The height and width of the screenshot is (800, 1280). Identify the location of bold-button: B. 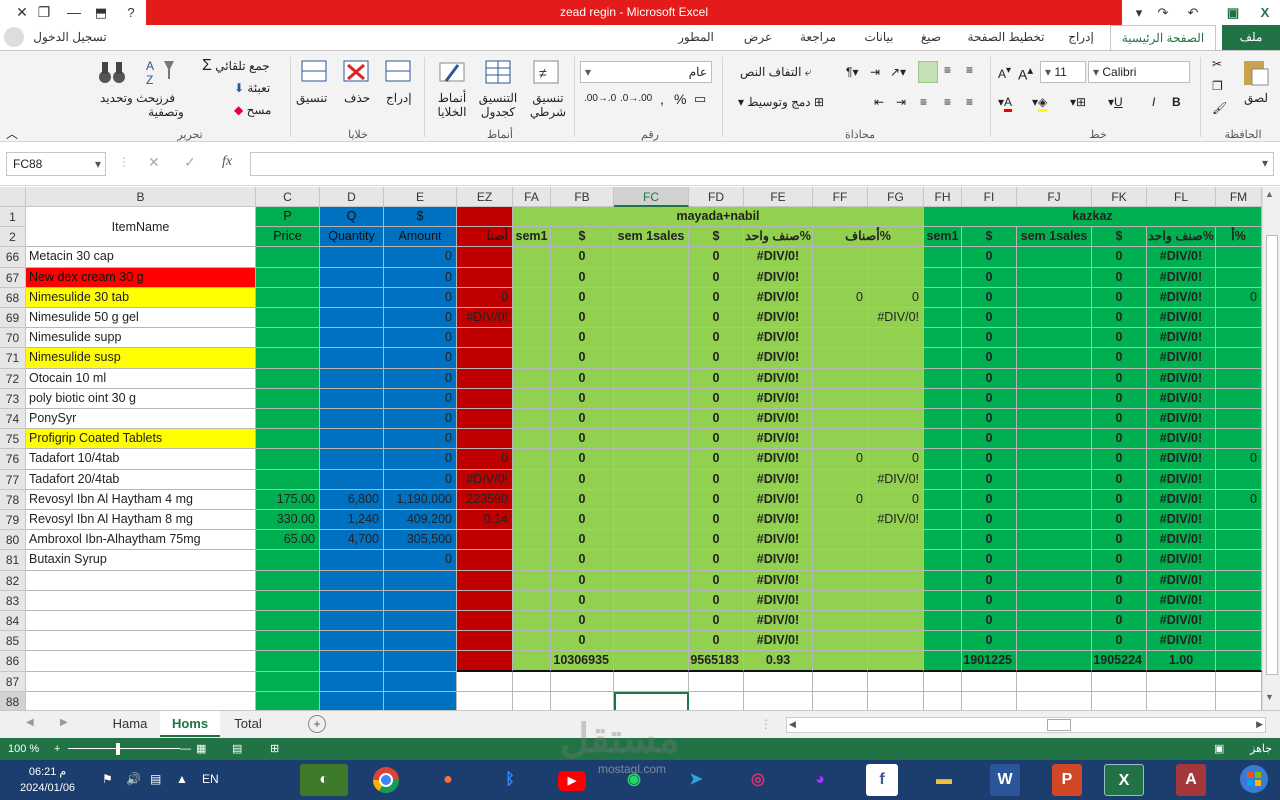
(1176, 102).